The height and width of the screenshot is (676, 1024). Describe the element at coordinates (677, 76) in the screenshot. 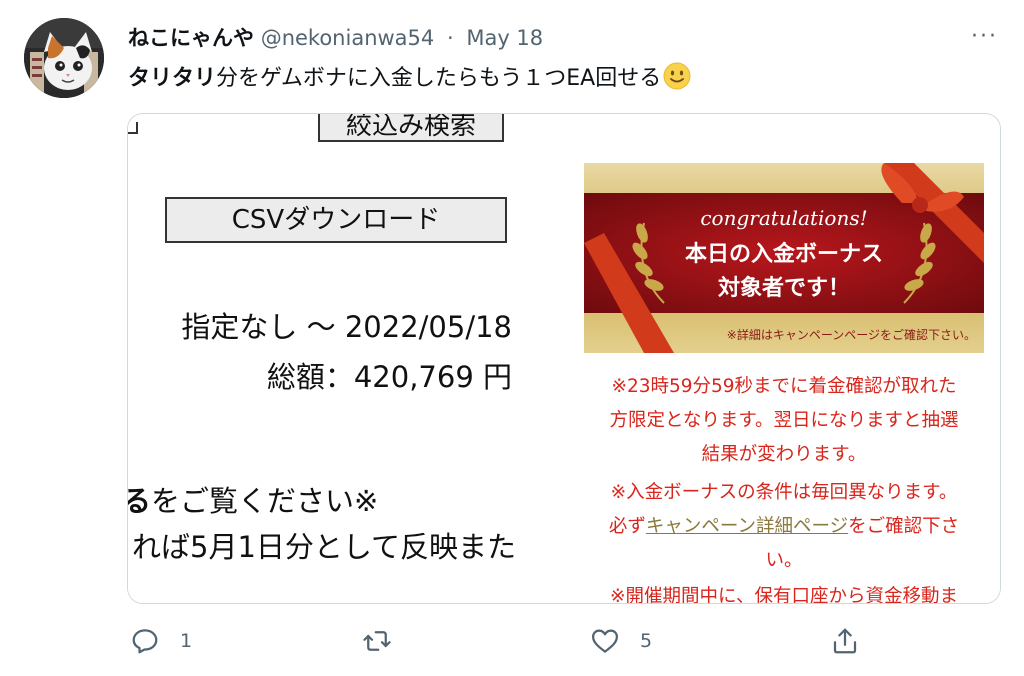

I see `smiling-face-emoji-icon` at that location.